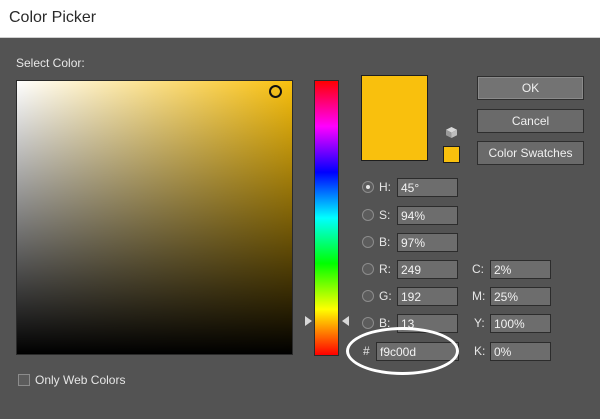  I want to click on red-field, so click(427, 269).